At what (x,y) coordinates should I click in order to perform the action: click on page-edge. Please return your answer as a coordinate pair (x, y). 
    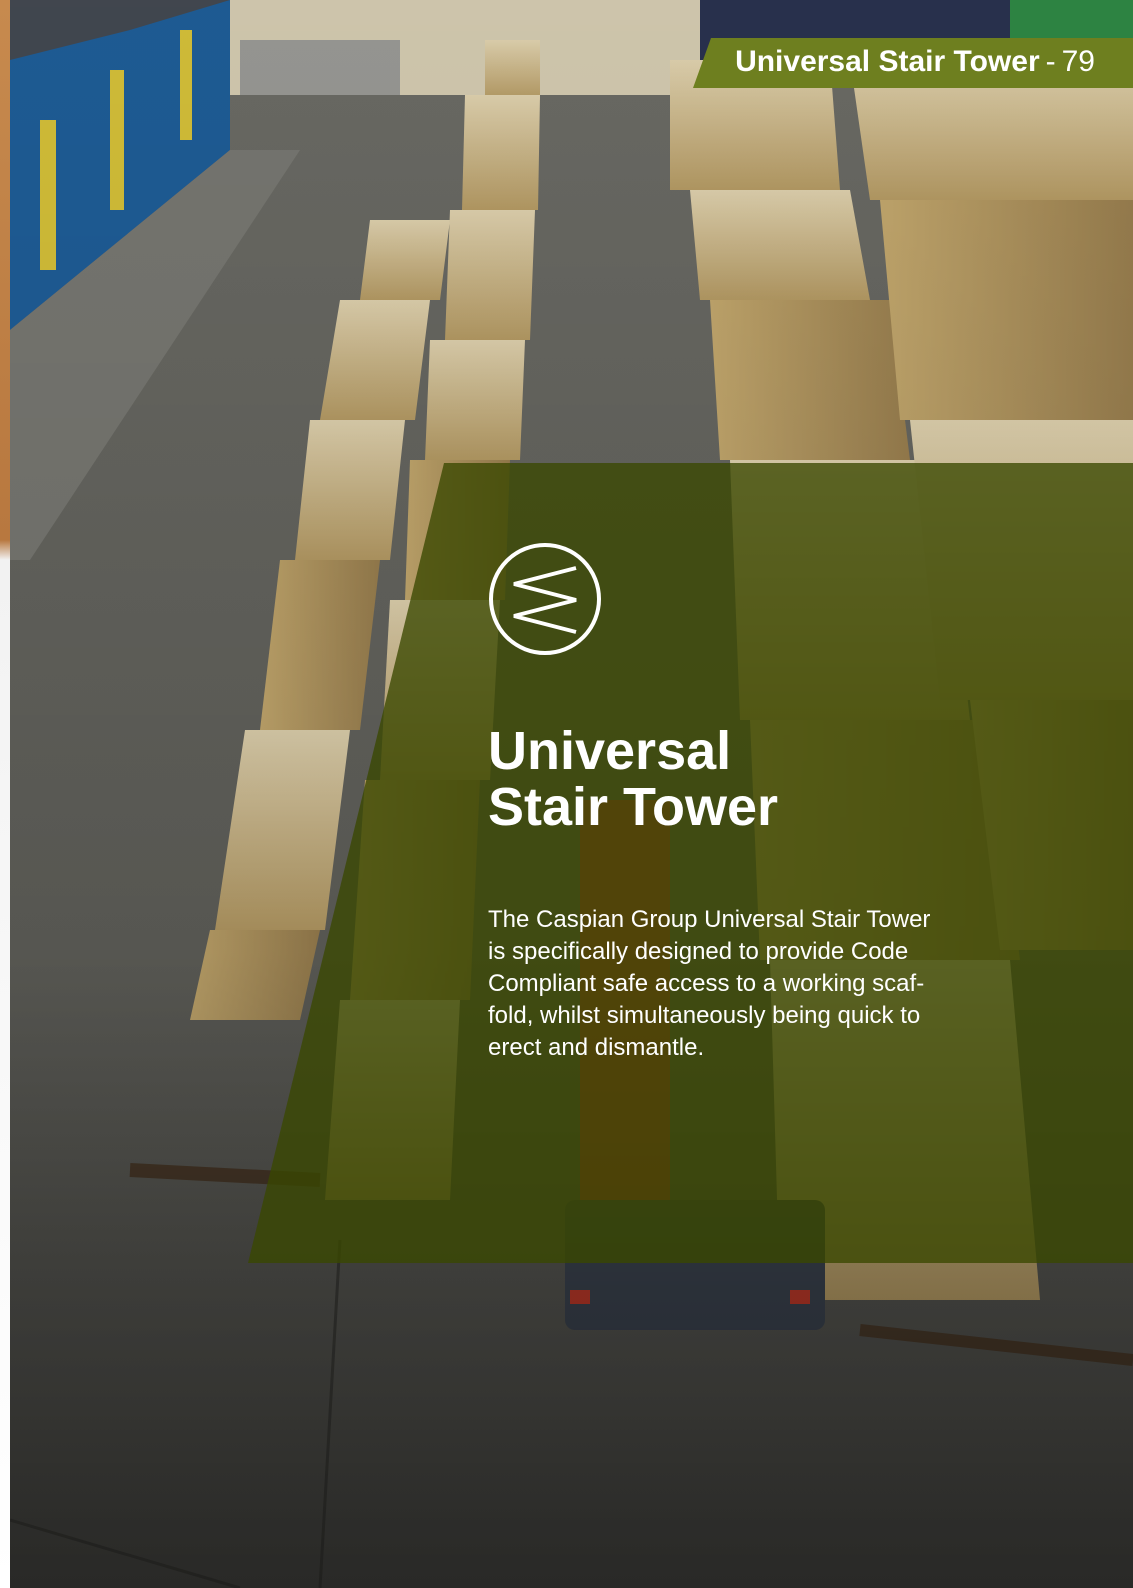
    Looking at the image, I should click on (5, 794).